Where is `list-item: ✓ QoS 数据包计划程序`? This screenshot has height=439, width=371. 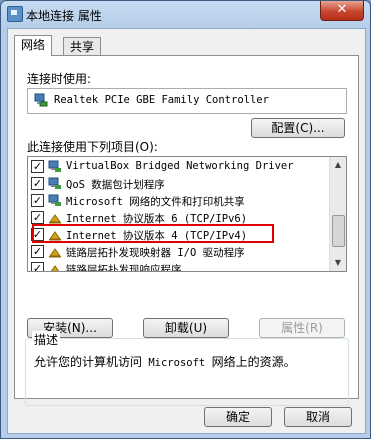 list-item: ✓ QoS 数据包计划程序 is located at coordinates (178, 183).